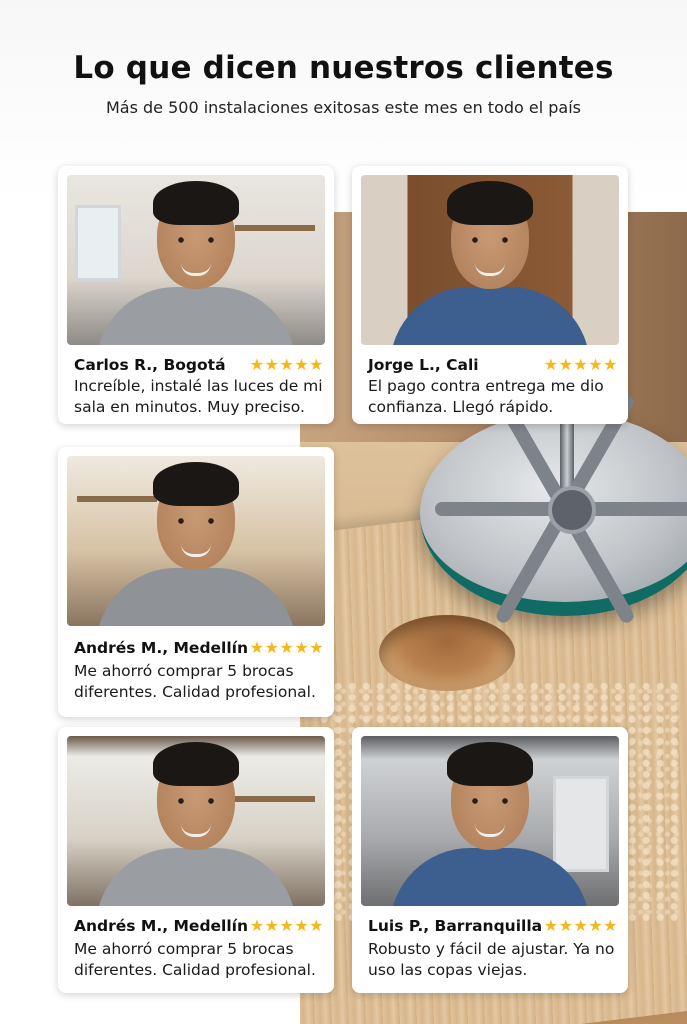 The height and width of the screenshot is (1024, 687). Describe the element at coordinates (500, 509) in the screenshot. I see `tool-spoke` at that location.